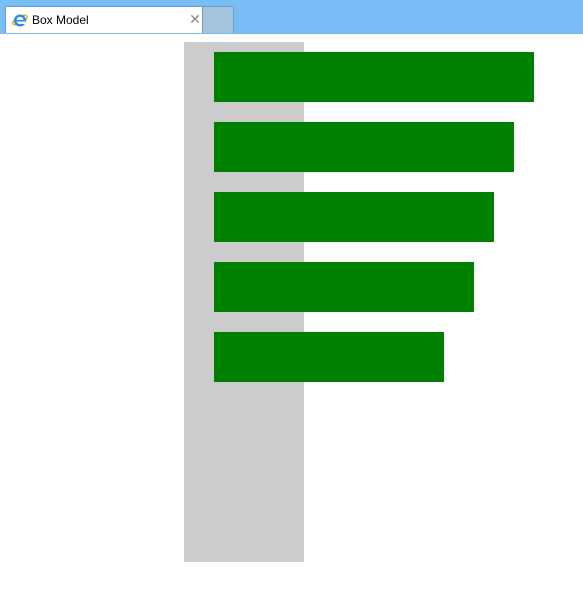 This screenshot has height=603, width=583. I want to click on close-icon: ✕, so click(195, 19).